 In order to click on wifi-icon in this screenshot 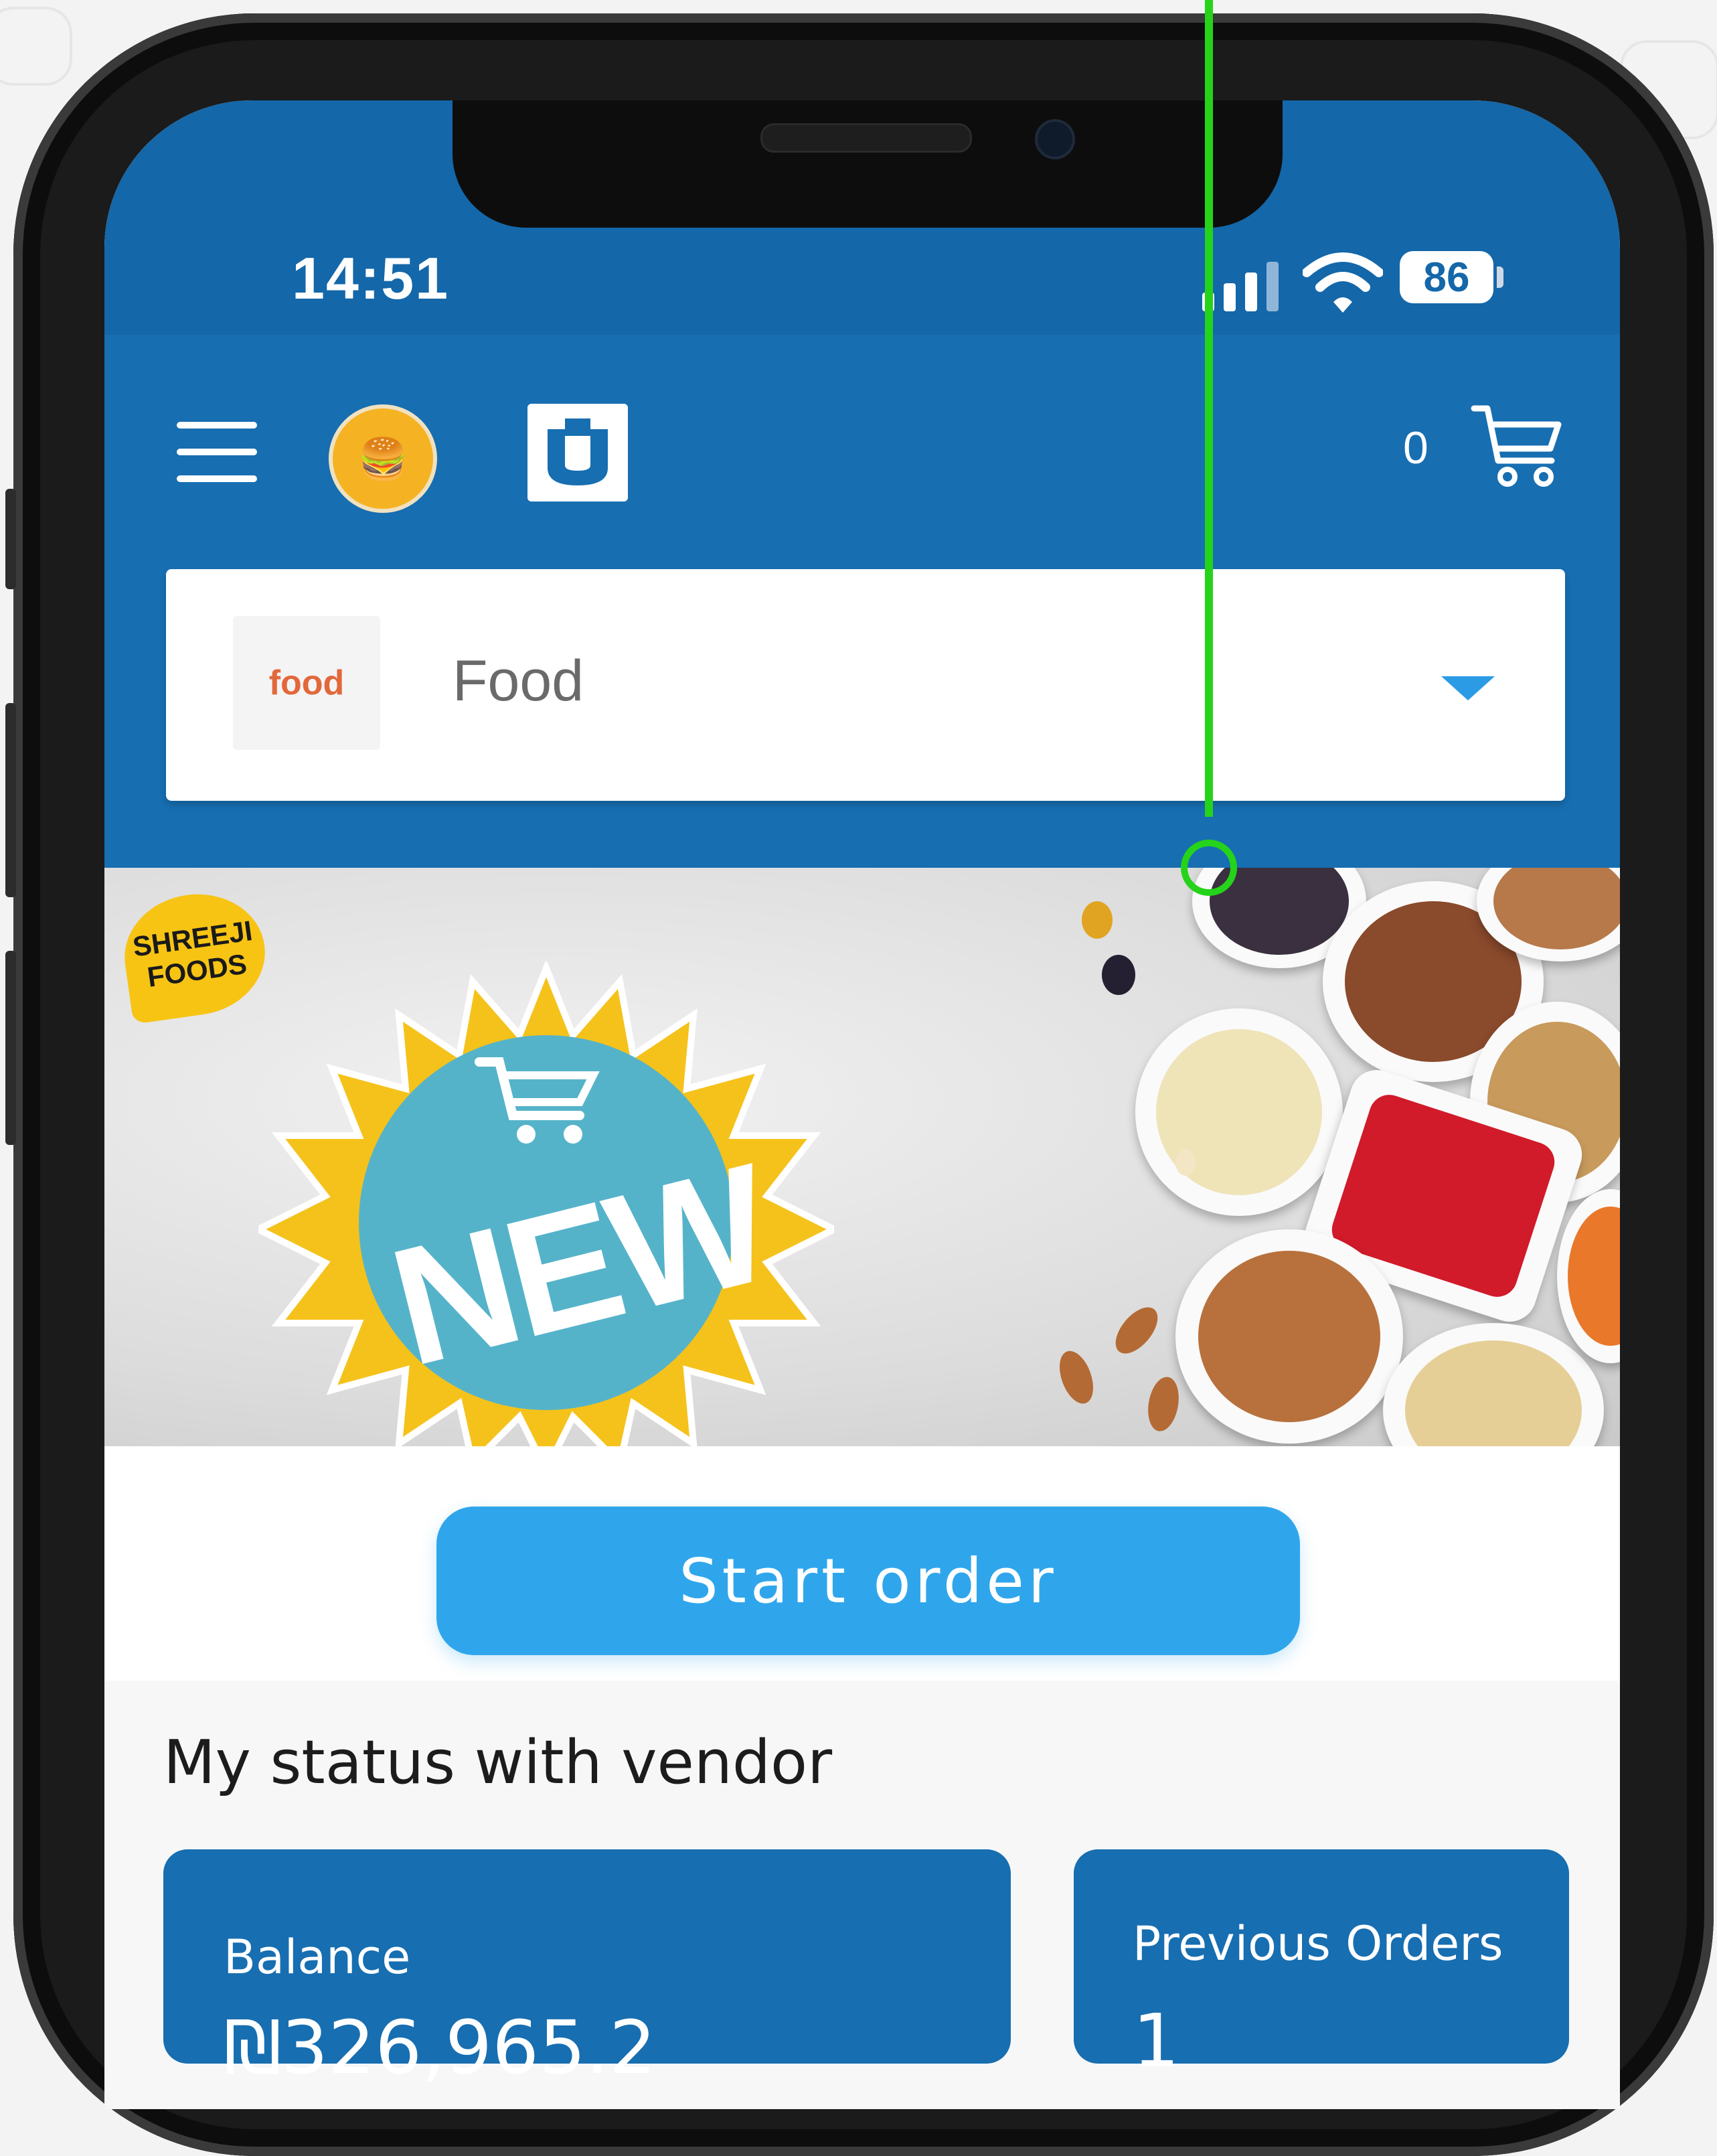, I will do `click(1343, 282)`.